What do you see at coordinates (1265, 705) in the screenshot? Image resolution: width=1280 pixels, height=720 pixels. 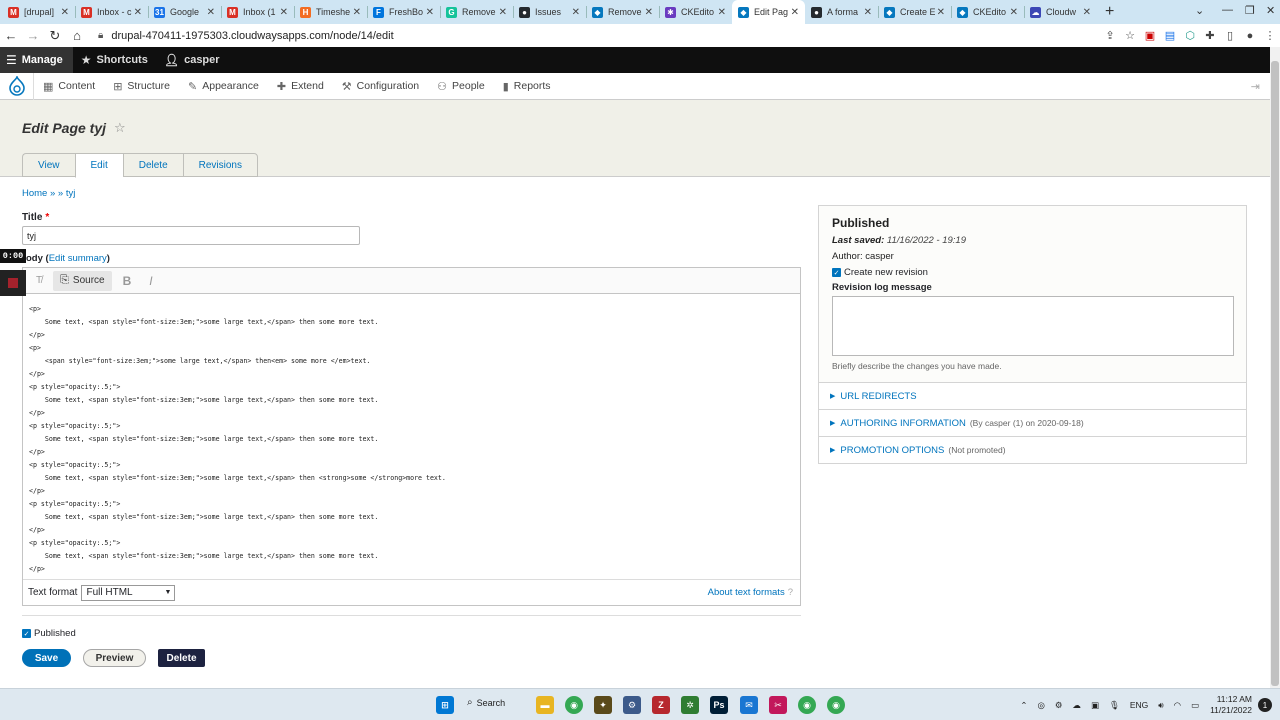 I see `notification-badge: 1` at bounding box center [1265, 705].